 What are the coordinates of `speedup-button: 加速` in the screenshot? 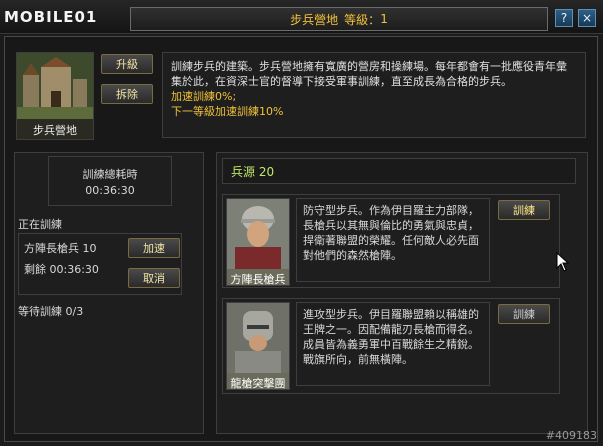 It's located at (154, 248).